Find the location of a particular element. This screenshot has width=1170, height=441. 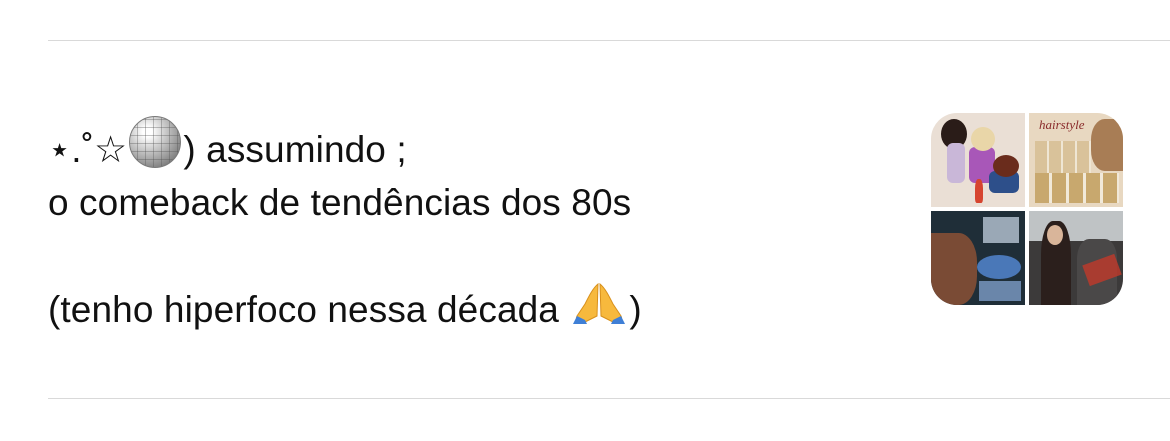

line3-close: ) is located at coordinates (635, 309).